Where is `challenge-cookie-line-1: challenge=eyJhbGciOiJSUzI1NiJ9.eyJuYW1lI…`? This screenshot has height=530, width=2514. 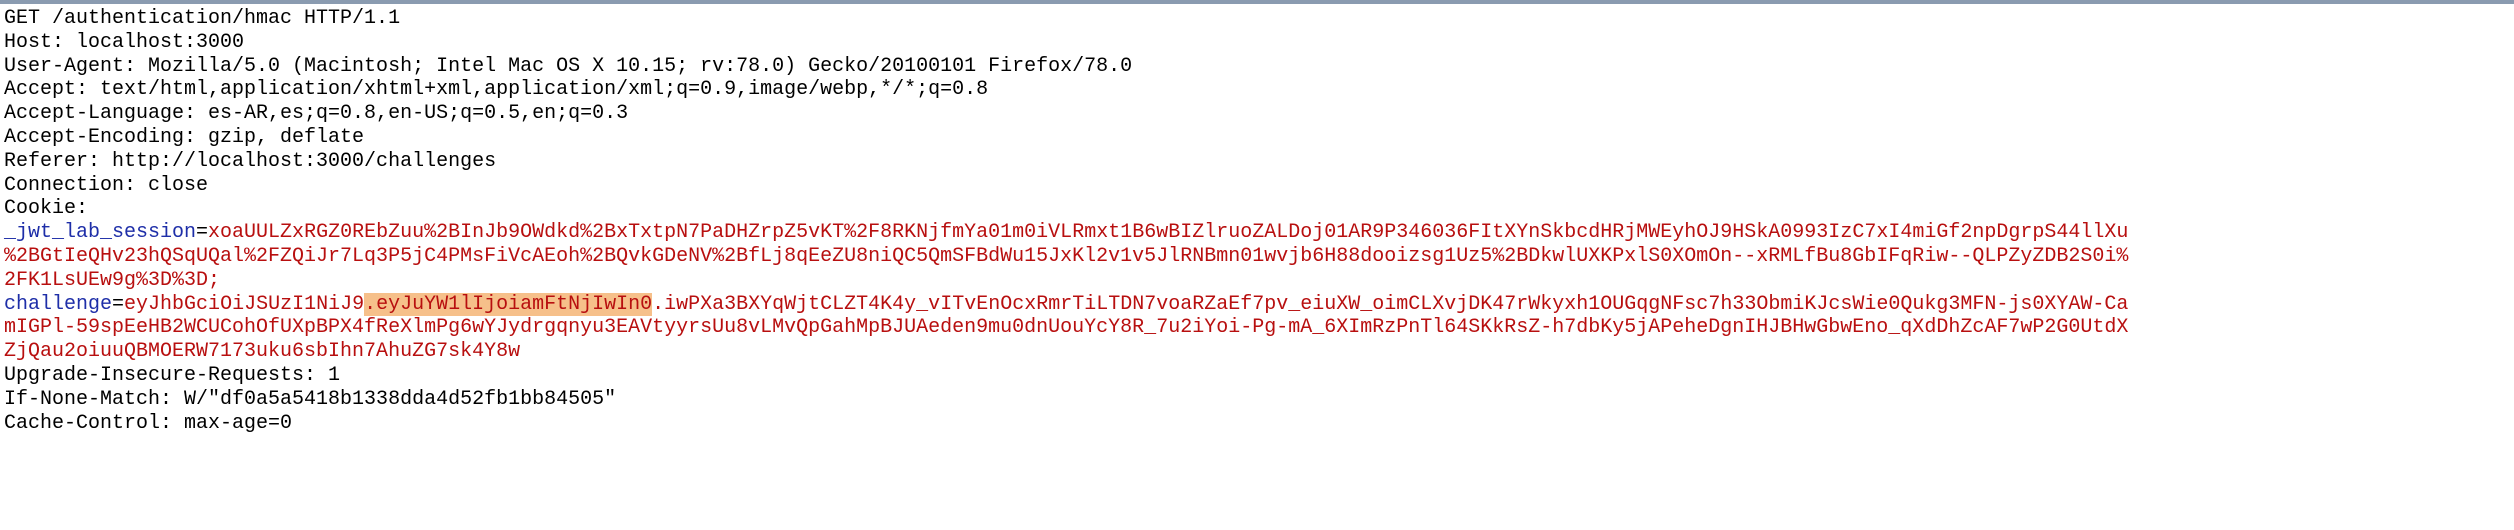
challenge-cookie-line-1: challenge=eyJhbGciOiJSUzI1NiJ9.eyJuYW1lI… is located at coordinates (1254, 304).